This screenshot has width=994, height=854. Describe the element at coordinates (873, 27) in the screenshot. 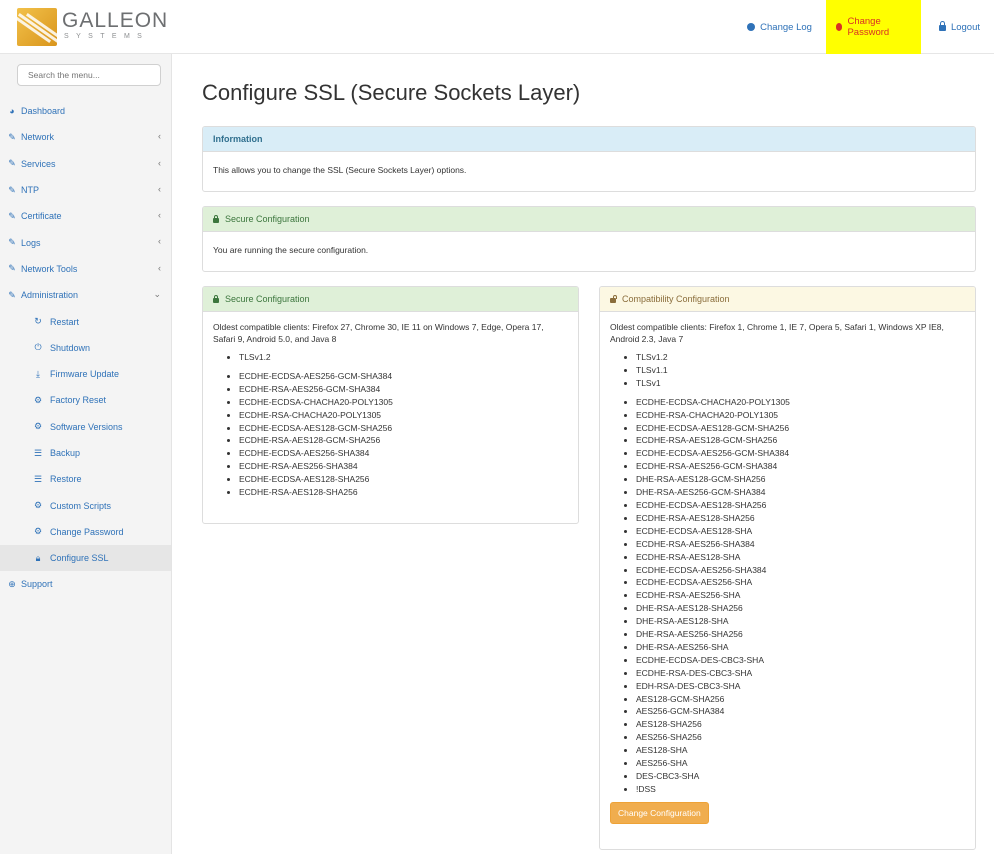

I see `change-password-link: Change Password` at that location.